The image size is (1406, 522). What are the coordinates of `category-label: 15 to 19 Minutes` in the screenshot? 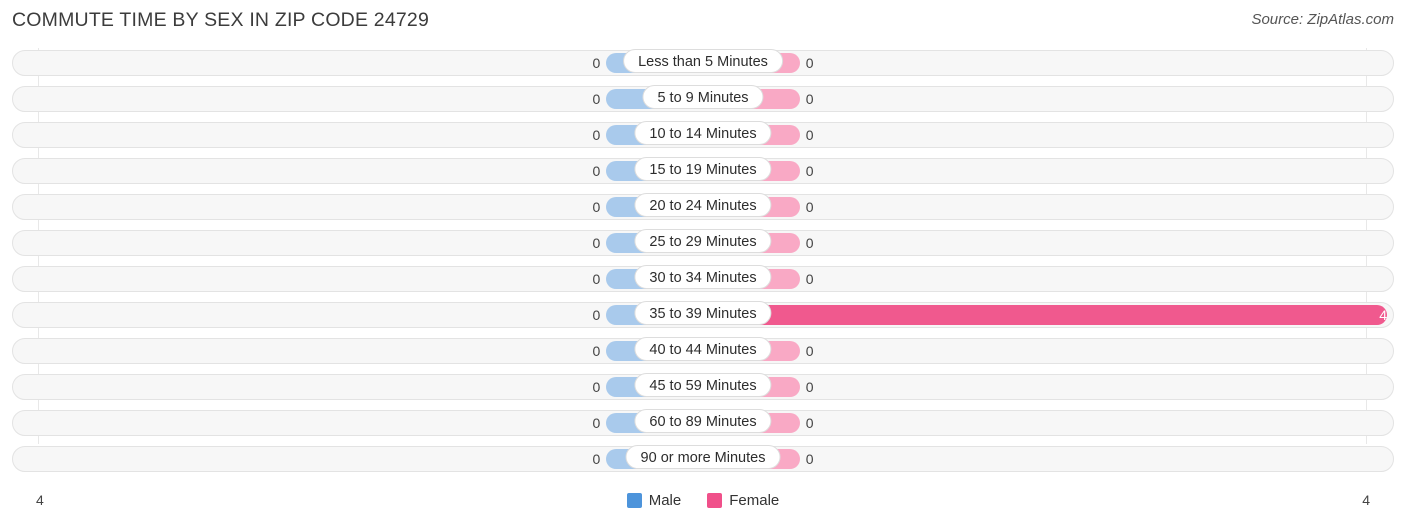 It's located at (703, 169).